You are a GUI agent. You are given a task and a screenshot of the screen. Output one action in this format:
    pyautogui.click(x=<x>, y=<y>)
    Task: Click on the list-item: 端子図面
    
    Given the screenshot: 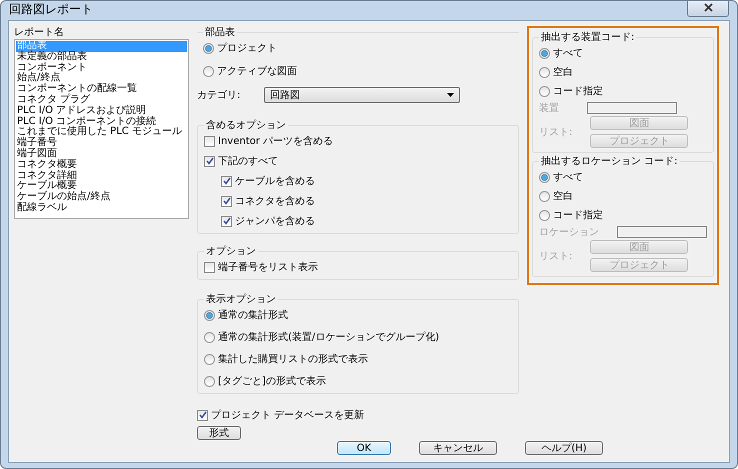 What is the action you would take?
    pyautogui.click(x=101, y=154)
    